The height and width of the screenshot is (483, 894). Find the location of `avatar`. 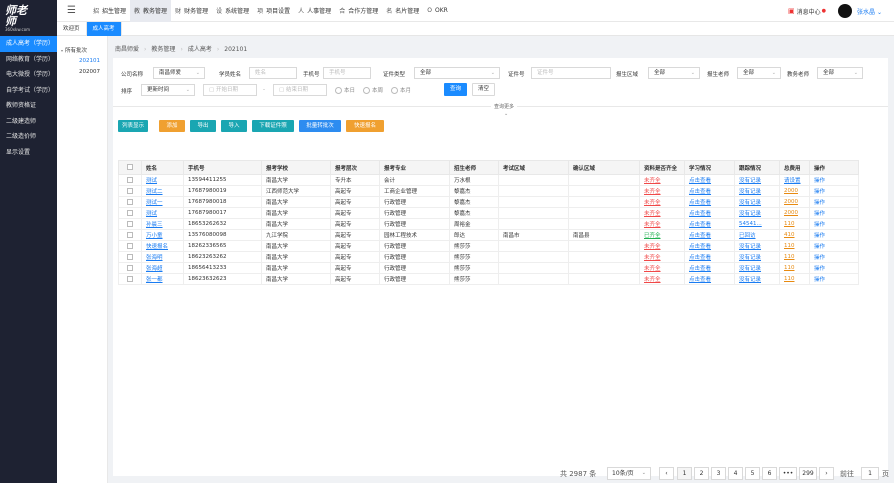

avatar is located at coordinates (845, 11).